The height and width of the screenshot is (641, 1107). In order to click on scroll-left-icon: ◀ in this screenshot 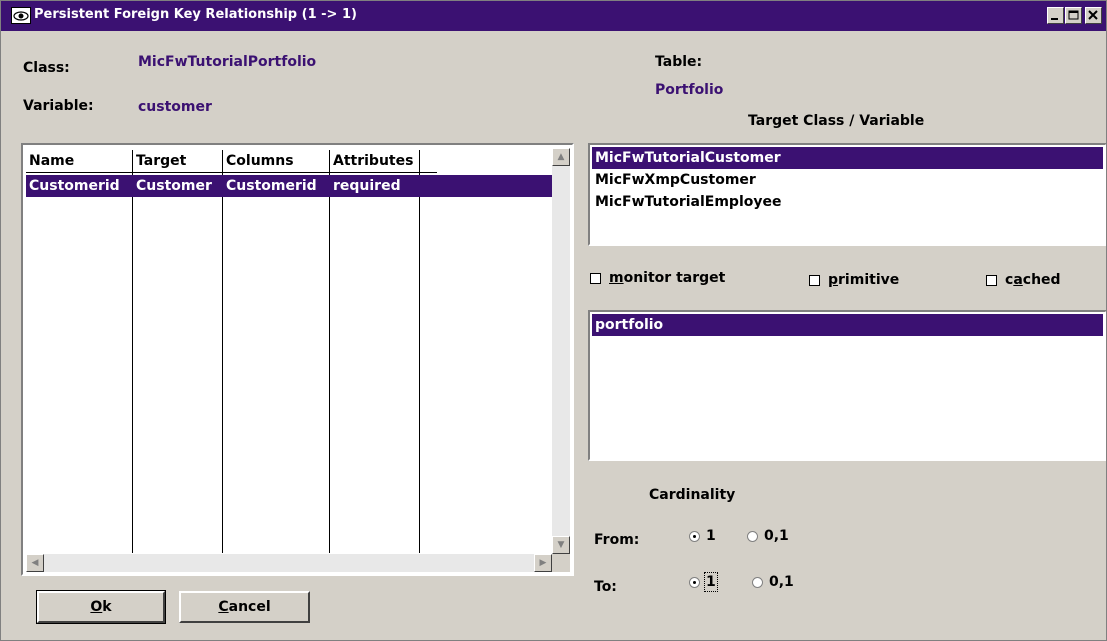, I will do `click(35, 563)`.